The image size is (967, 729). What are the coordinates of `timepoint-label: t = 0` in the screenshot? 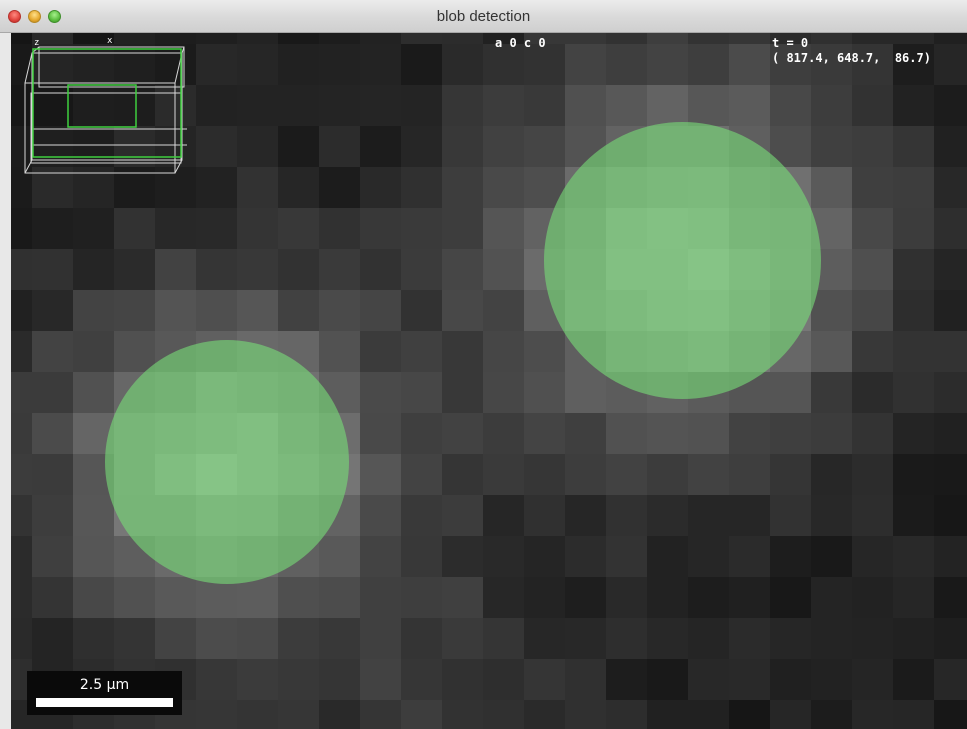 It's located at (790, 43).